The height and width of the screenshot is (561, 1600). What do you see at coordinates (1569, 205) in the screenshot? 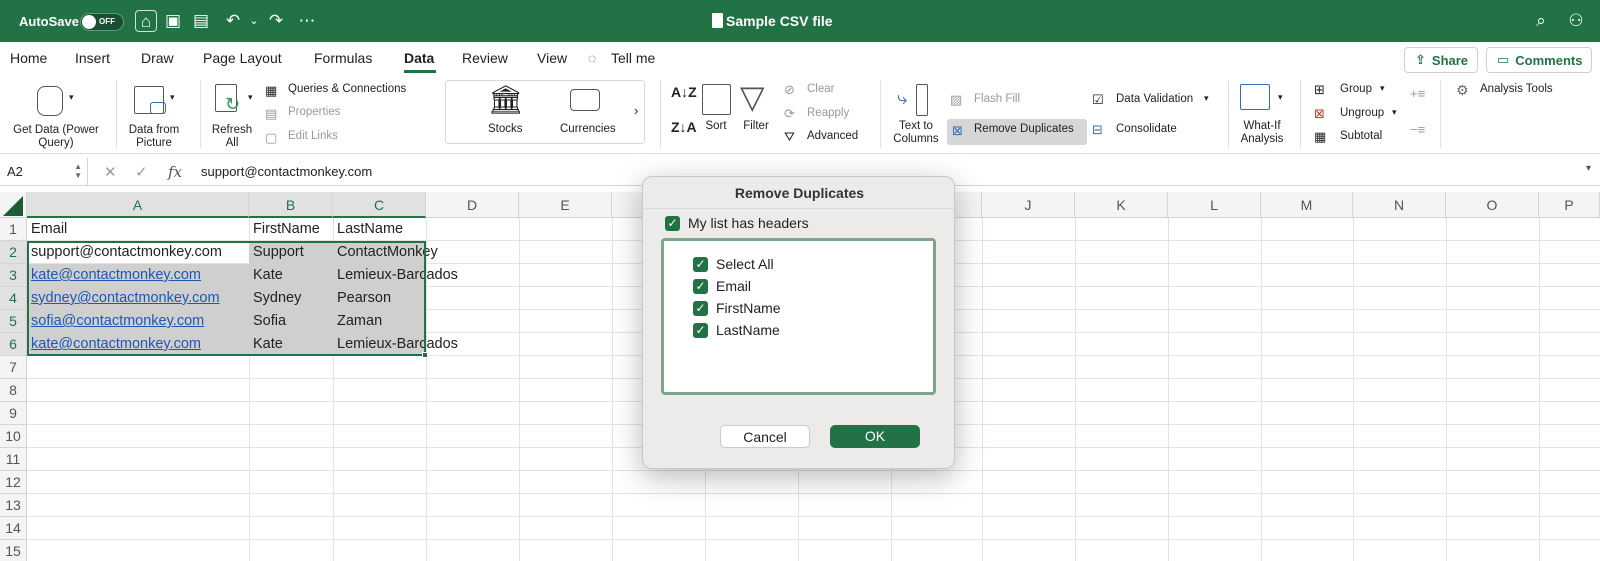
I see `column-header-p: P` at bounding box center [1569, 205].